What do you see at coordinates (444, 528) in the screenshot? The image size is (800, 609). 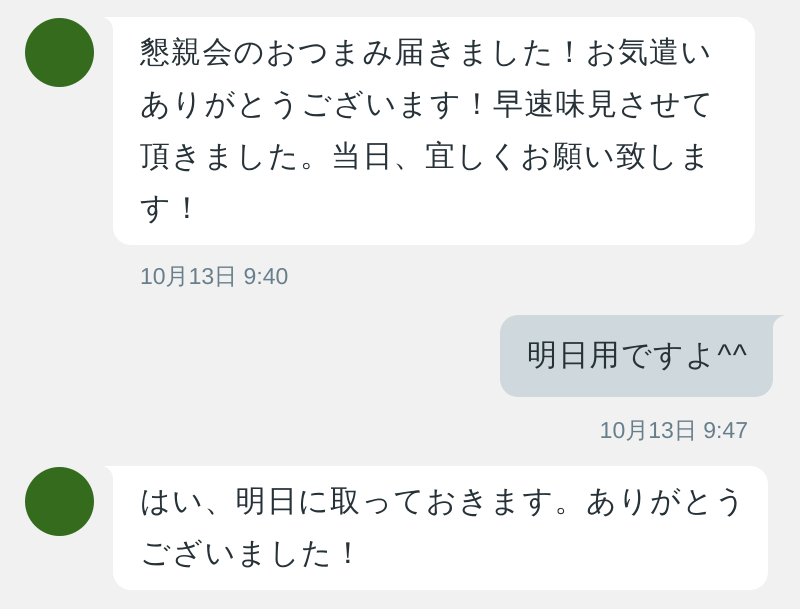 I see `message-text: はい、明日に取っておきます。ありがとうございました！` at bounding box center [444, 528].